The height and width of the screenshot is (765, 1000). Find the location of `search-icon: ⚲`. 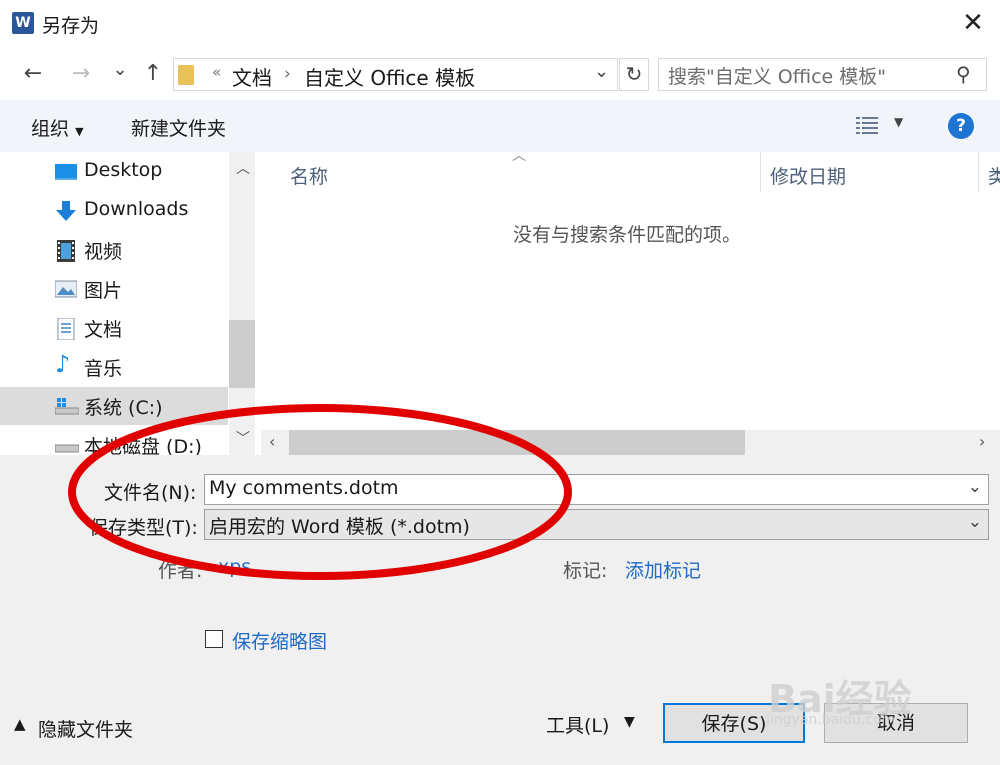

search-icon: ⚲ is located at coordinates (963, 74).